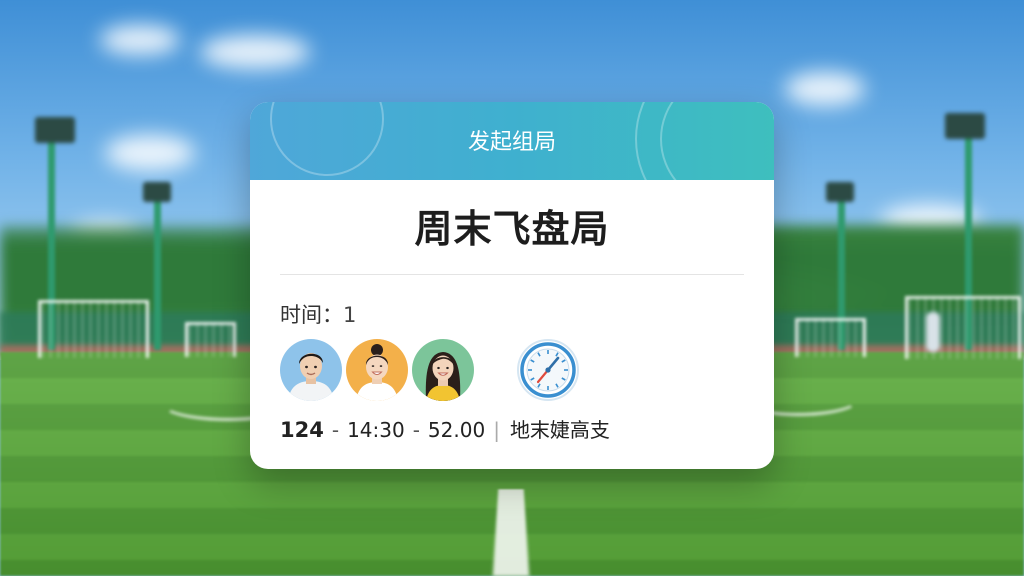 This screenshot has width=1024, height=576. I want to click on price-decimal: .00, so click(469, 430).